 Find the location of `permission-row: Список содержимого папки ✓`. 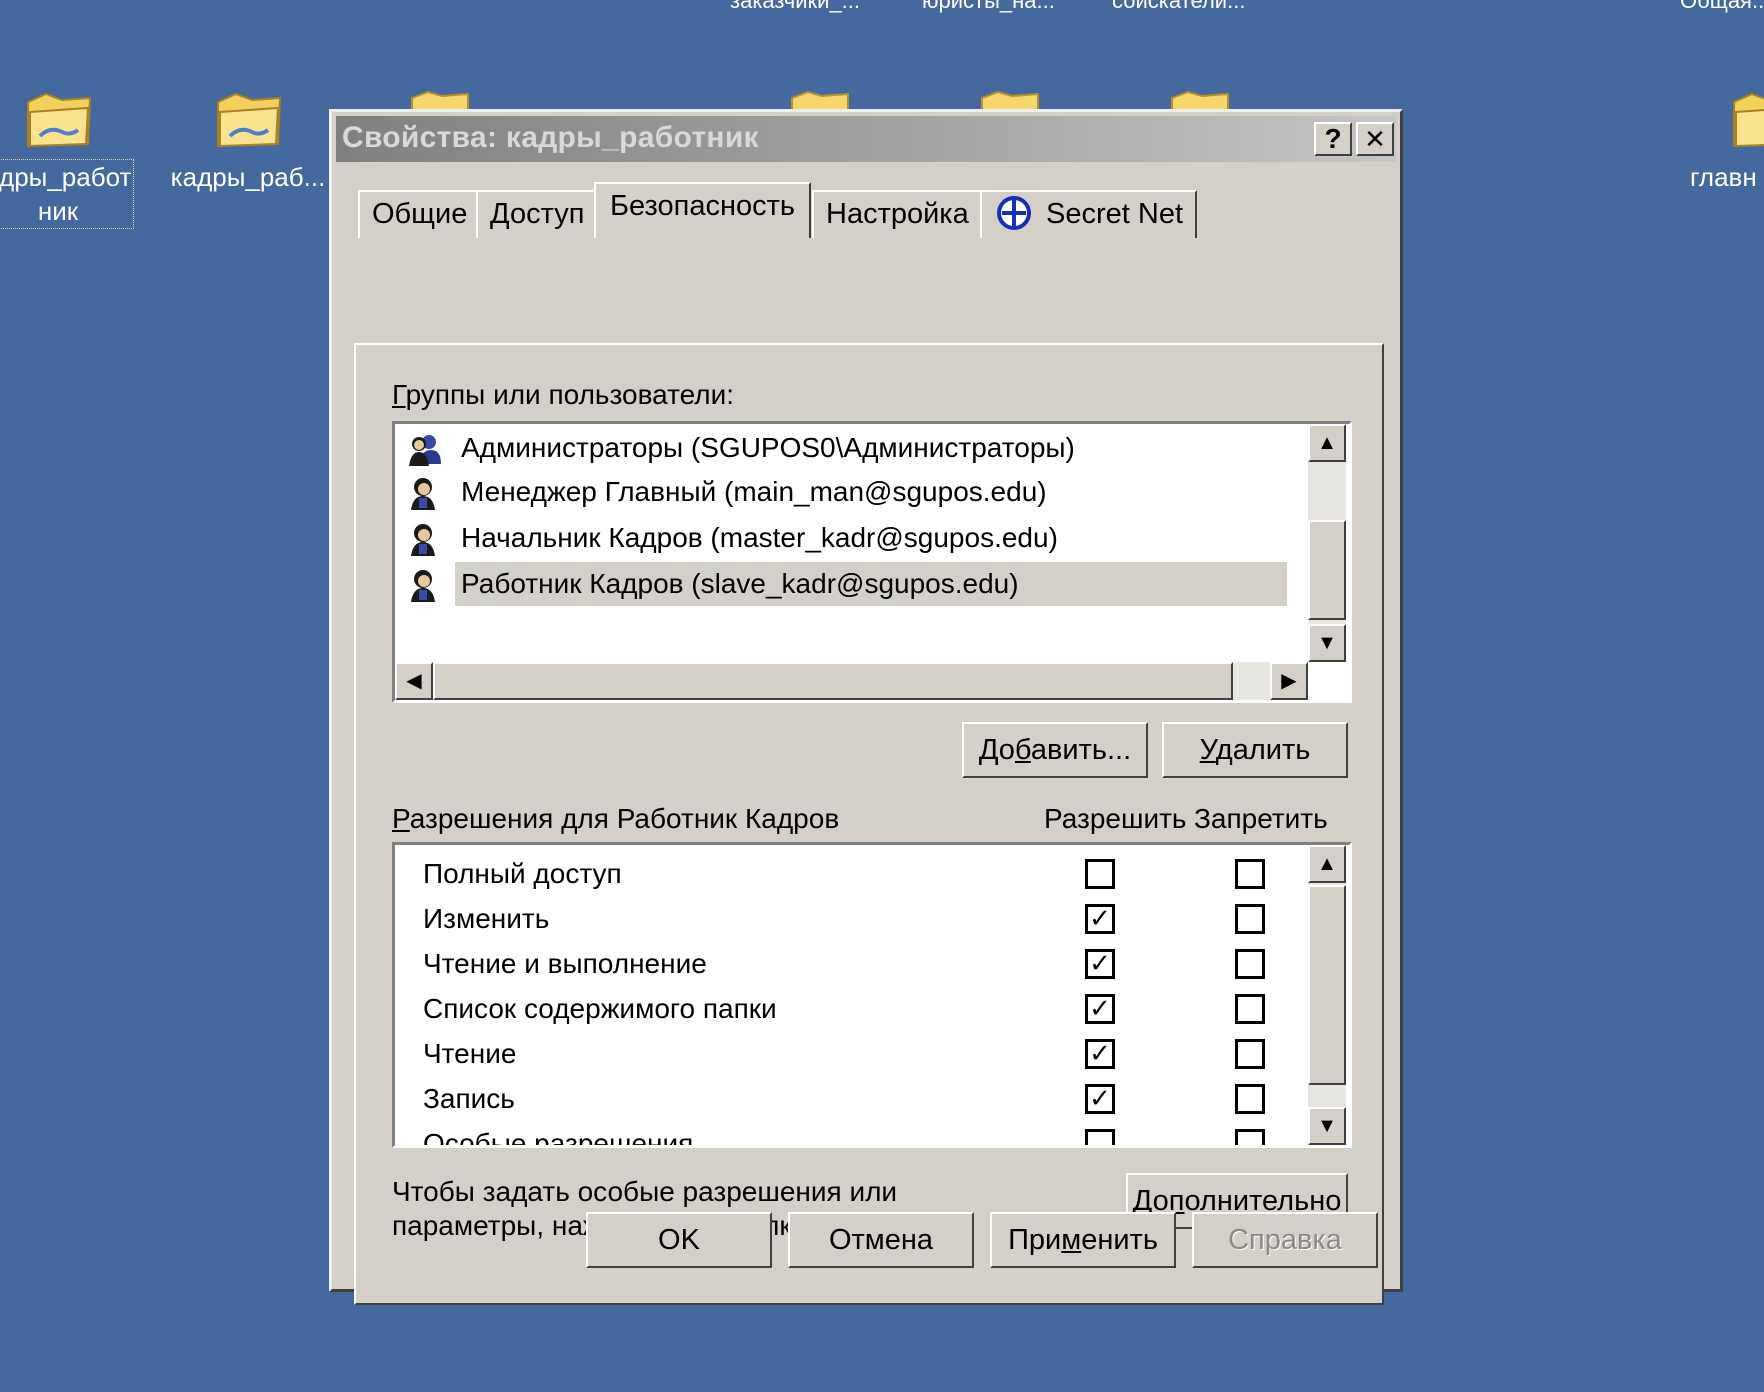

permission-row: Список содержимого папки ✓ is located at coordinates (873, 1008).